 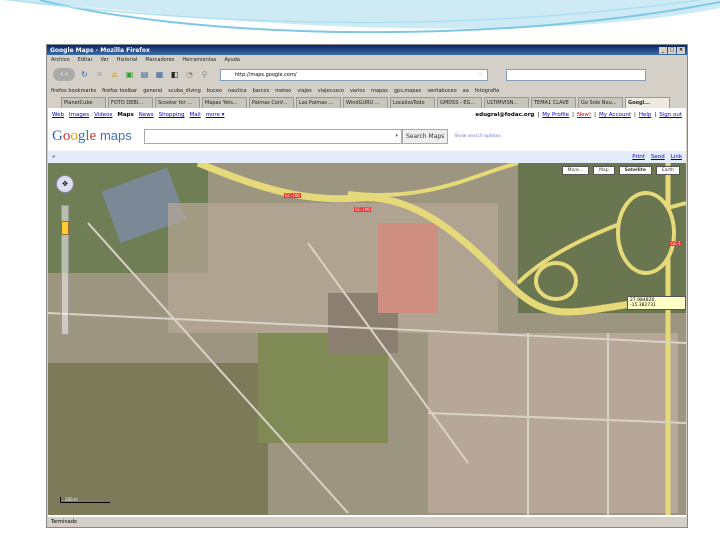 What do you see at coordinates (466, 91) in the screenshot?
I see `bookmark-folder: aa` at bounding box center [466, 91].